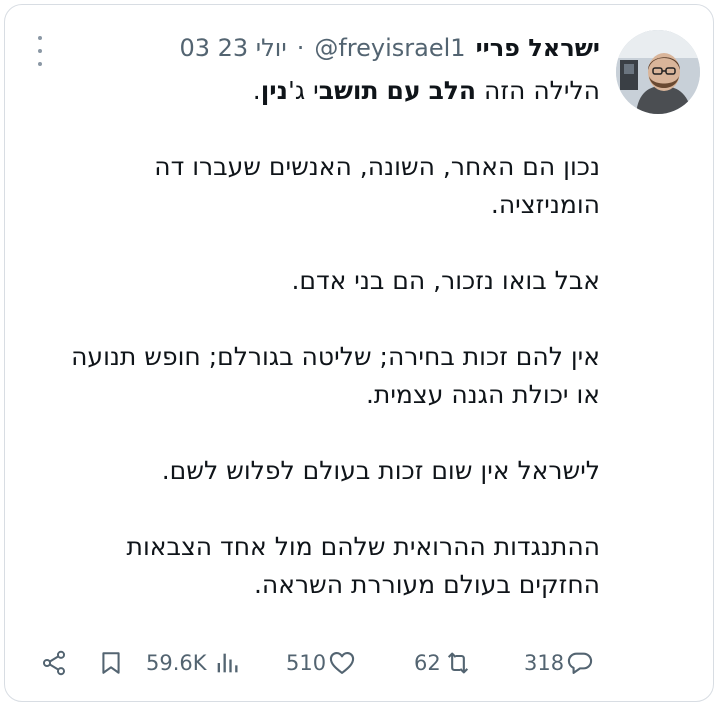 The height and width of the screenshot is (708, 720). Describe the element at coordinates (403, 90) in the screenshot. I see `text-bold: עם` at that location.